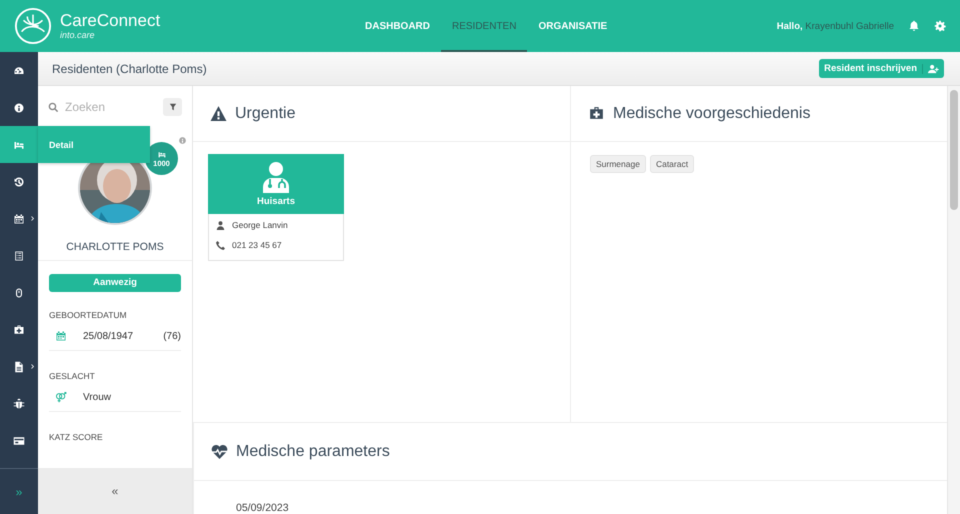 The width and height of the screenshot is (960, 514). I want to click on field-label: GESLACHT, so click(72, 376).